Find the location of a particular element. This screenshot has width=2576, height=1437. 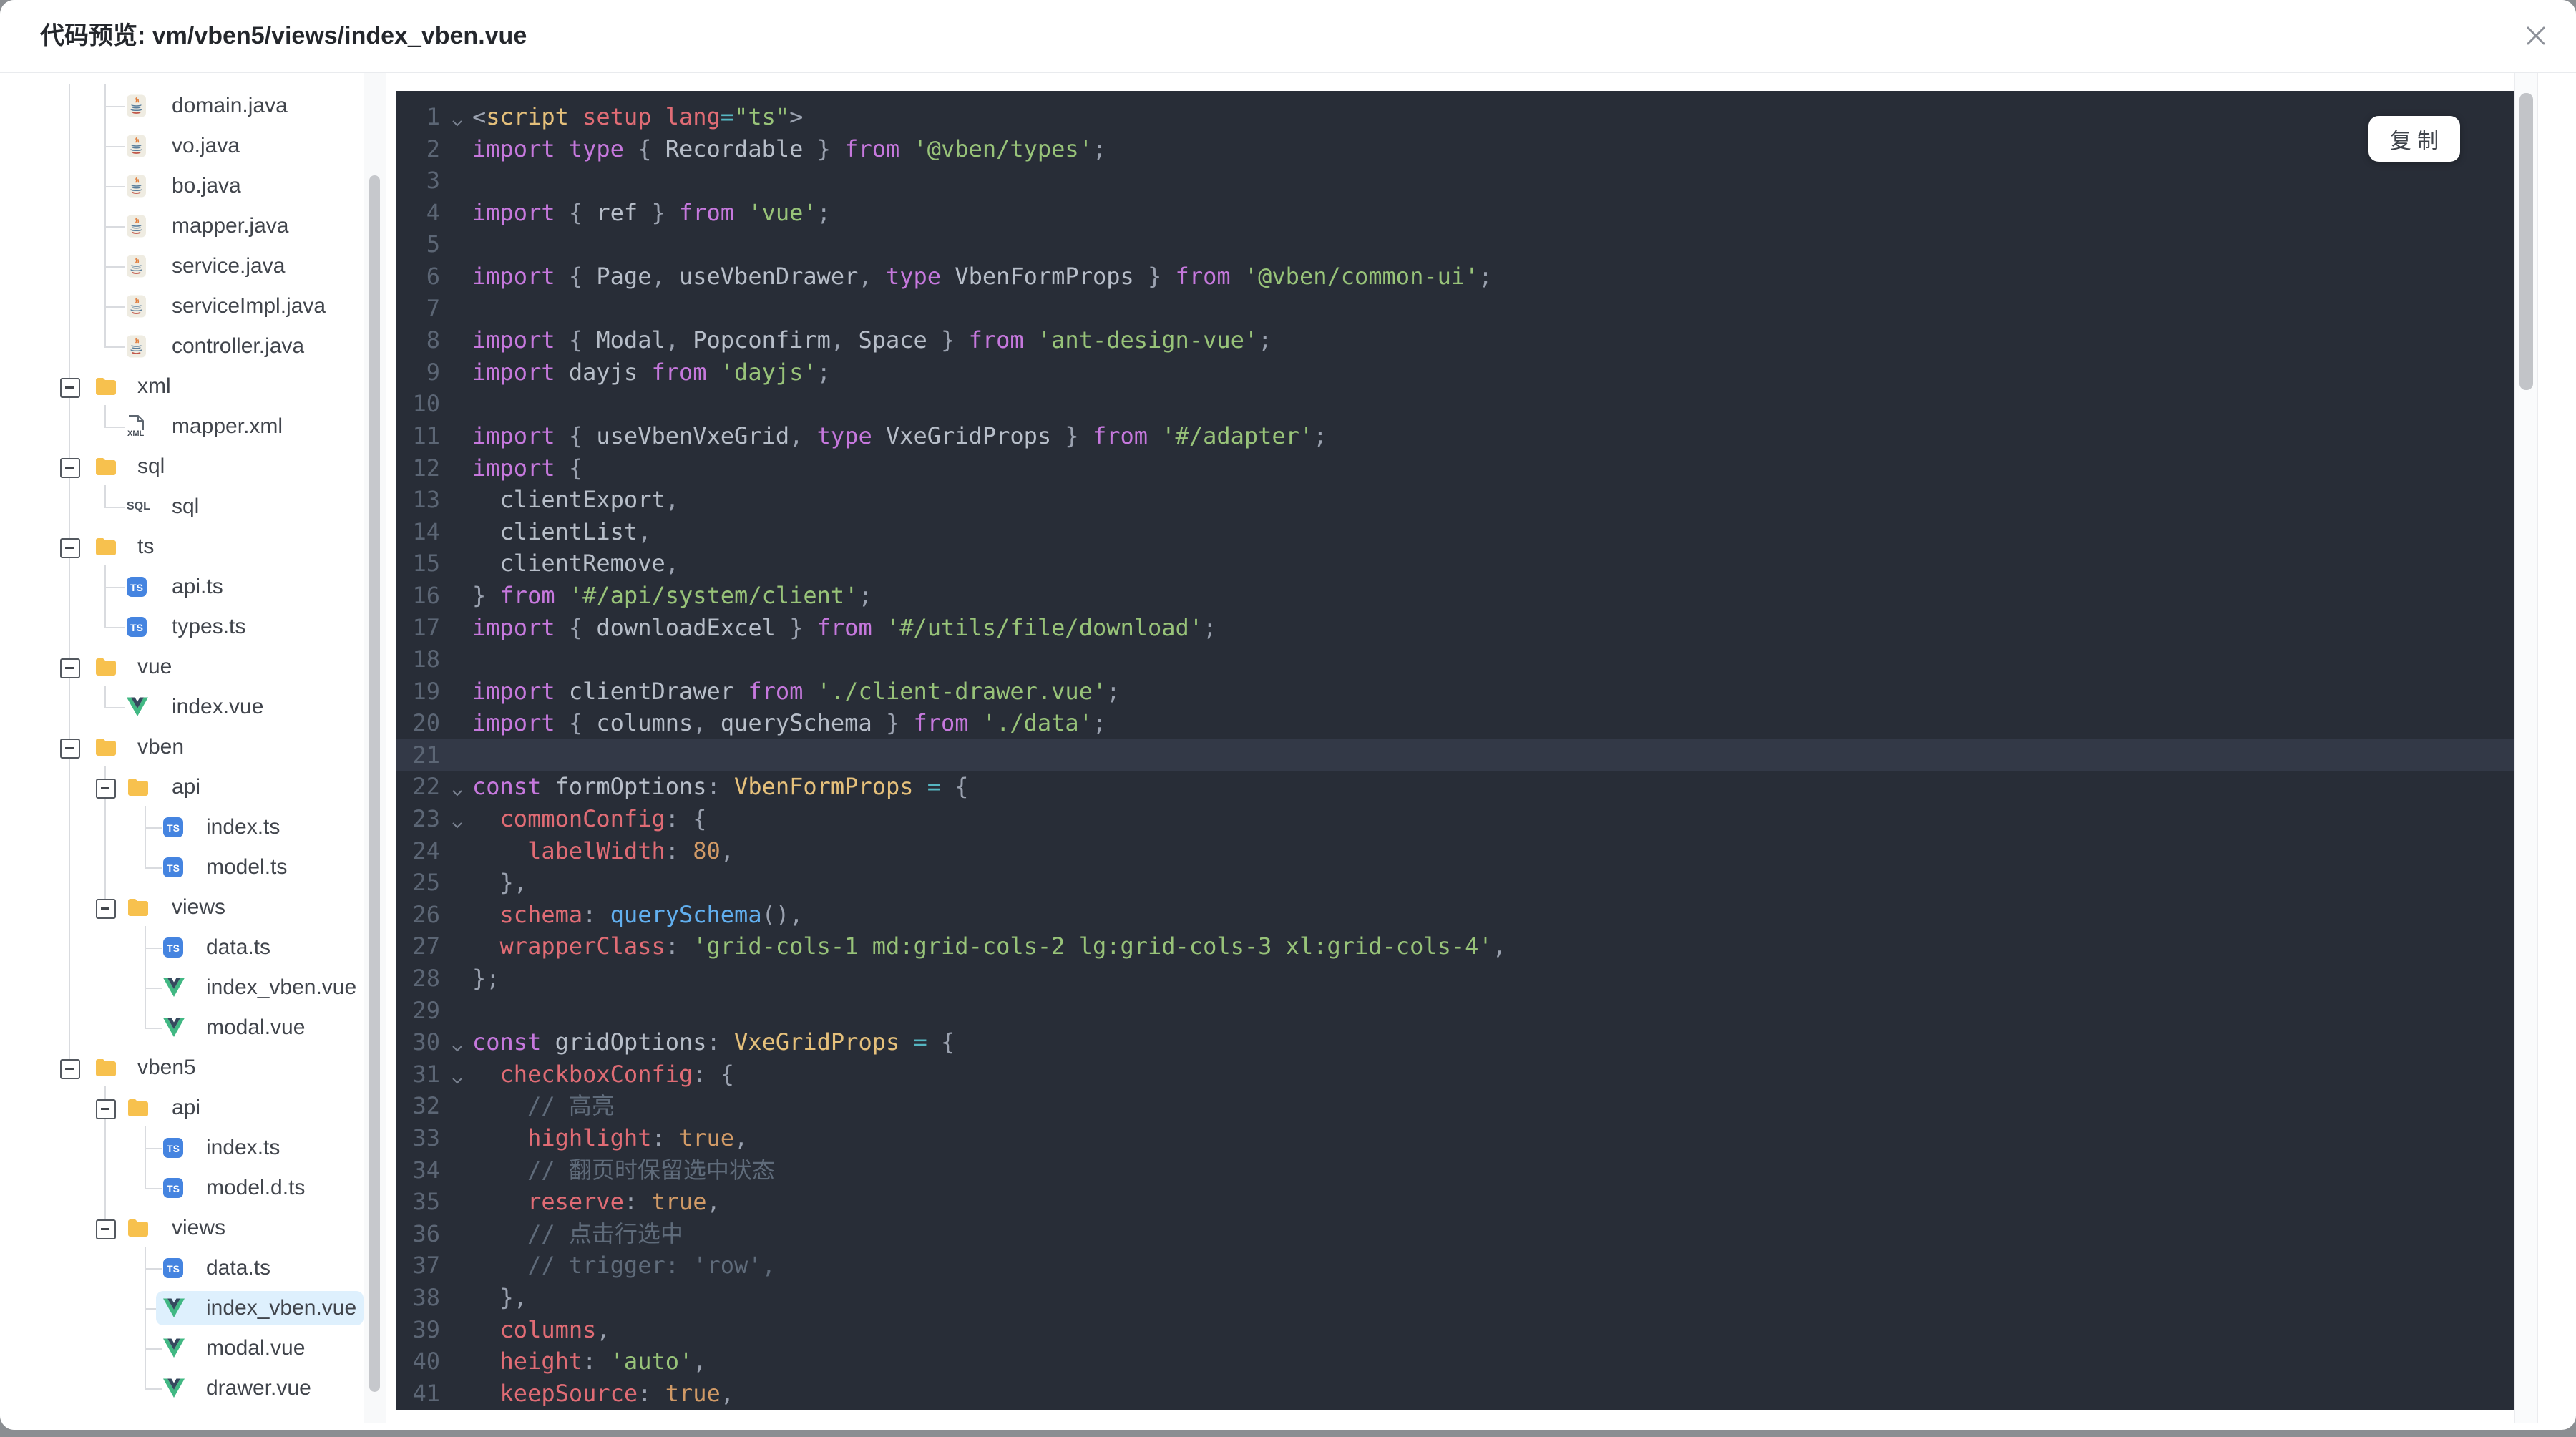

tree-item-serviceimpl-java: serviceImpl.java is located at coordinates (182, 306).